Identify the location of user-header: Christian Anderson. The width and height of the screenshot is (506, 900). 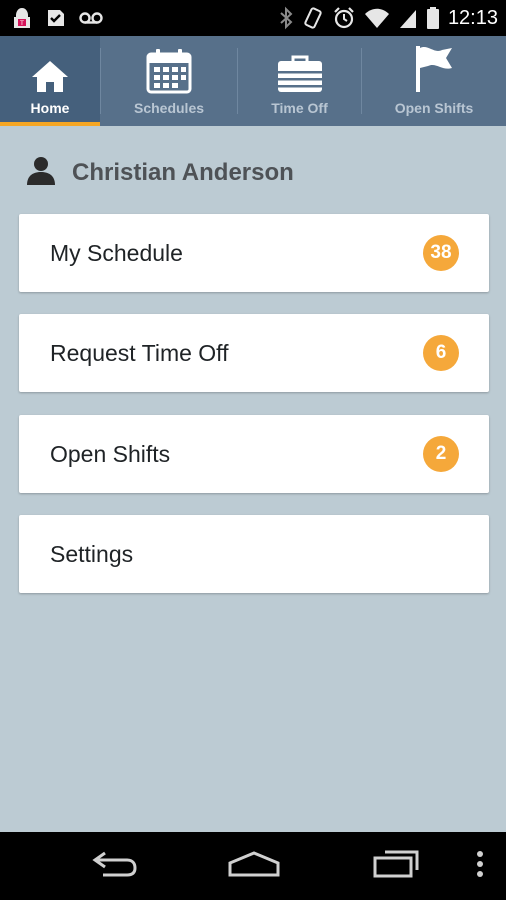
(160, 173).